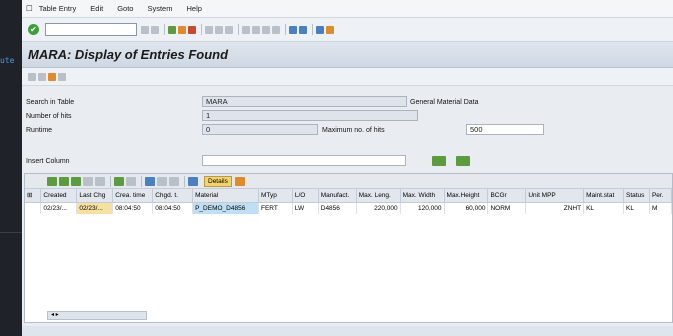 This screenshot has width=673, height=336. I want to click on column-header: Max. Leng., so click(378, 196).